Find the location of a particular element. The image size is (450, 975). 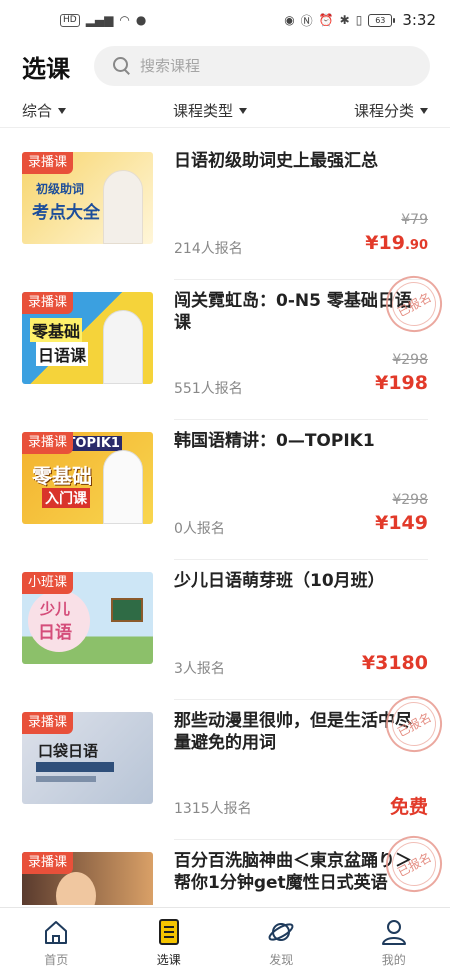

course-title: 少儿日语萌芽班（10月班） is located at coordinates (279, 581).